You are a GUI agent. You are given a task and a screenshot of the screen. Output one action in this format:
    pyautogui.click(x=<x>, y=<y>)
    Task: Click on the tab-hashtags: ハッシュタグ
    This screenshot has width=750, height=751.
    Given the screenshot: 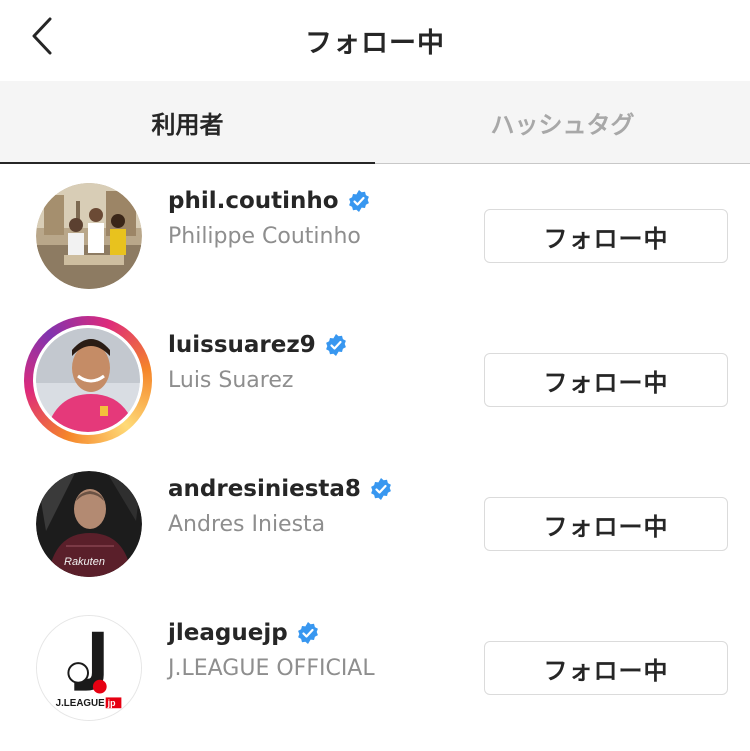 What is the action you would take?
    pyautogui.click(x=562, y=122)
    